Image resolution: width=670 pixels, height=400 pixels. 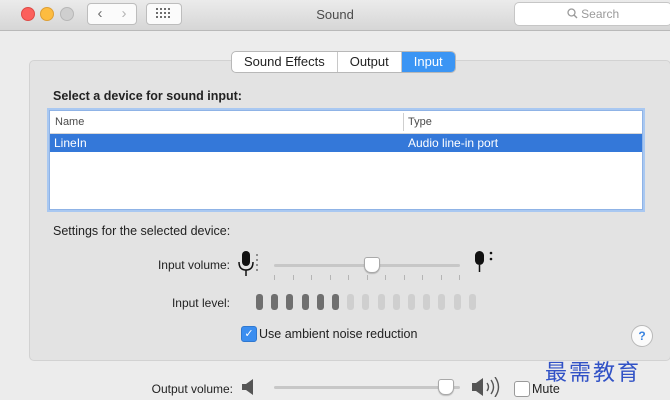 I want to click on output-volume-knob, so click(x=446, y=387).